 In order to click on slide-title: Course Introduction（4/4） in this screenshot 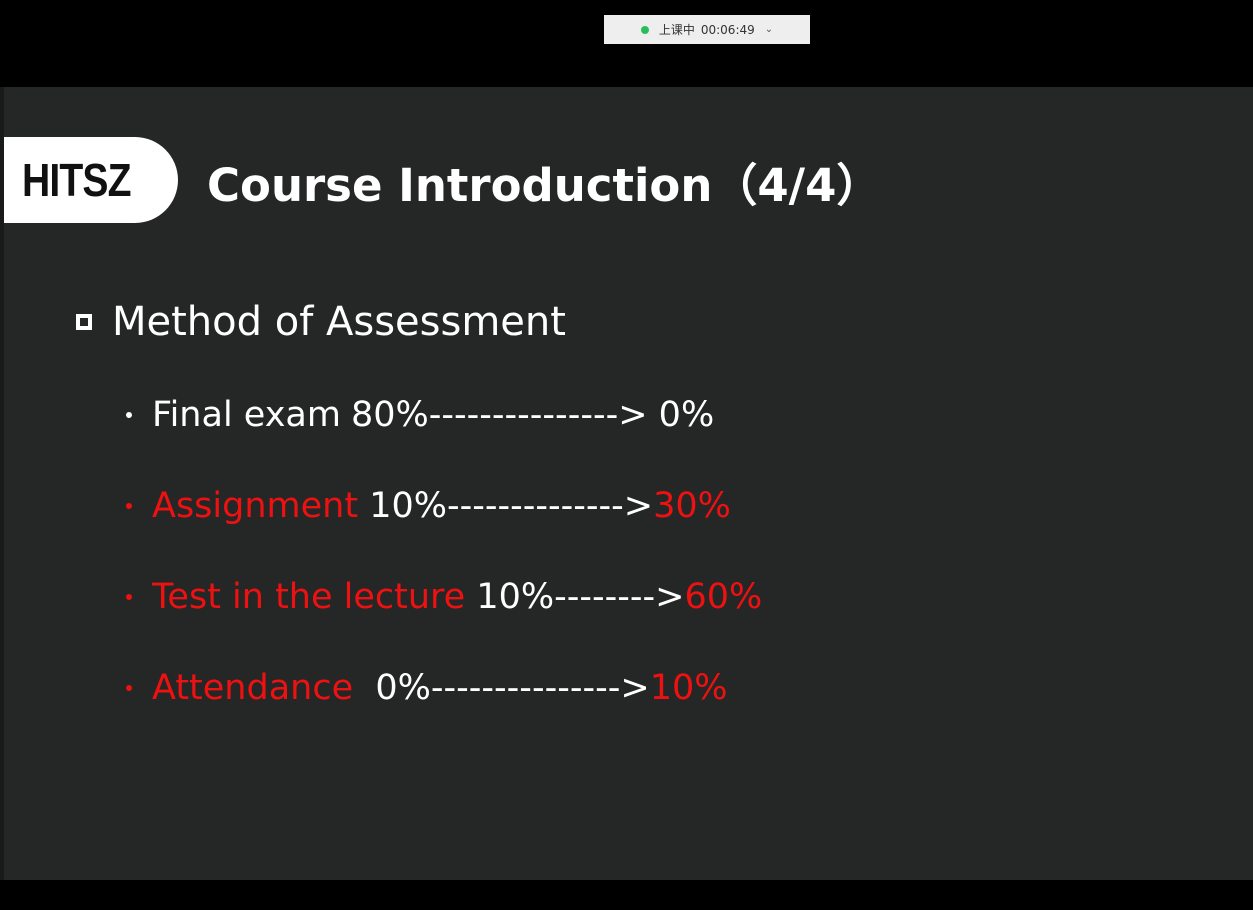, I will do `click(544, 185)`.